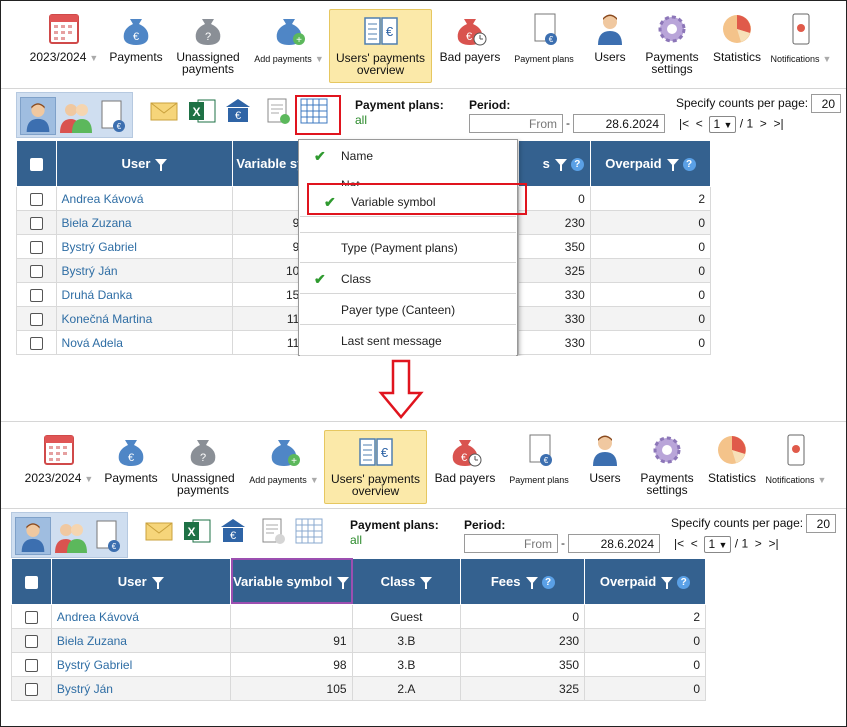  I want to click on col-variable-symbol: Variable sy, so click(269, 163).